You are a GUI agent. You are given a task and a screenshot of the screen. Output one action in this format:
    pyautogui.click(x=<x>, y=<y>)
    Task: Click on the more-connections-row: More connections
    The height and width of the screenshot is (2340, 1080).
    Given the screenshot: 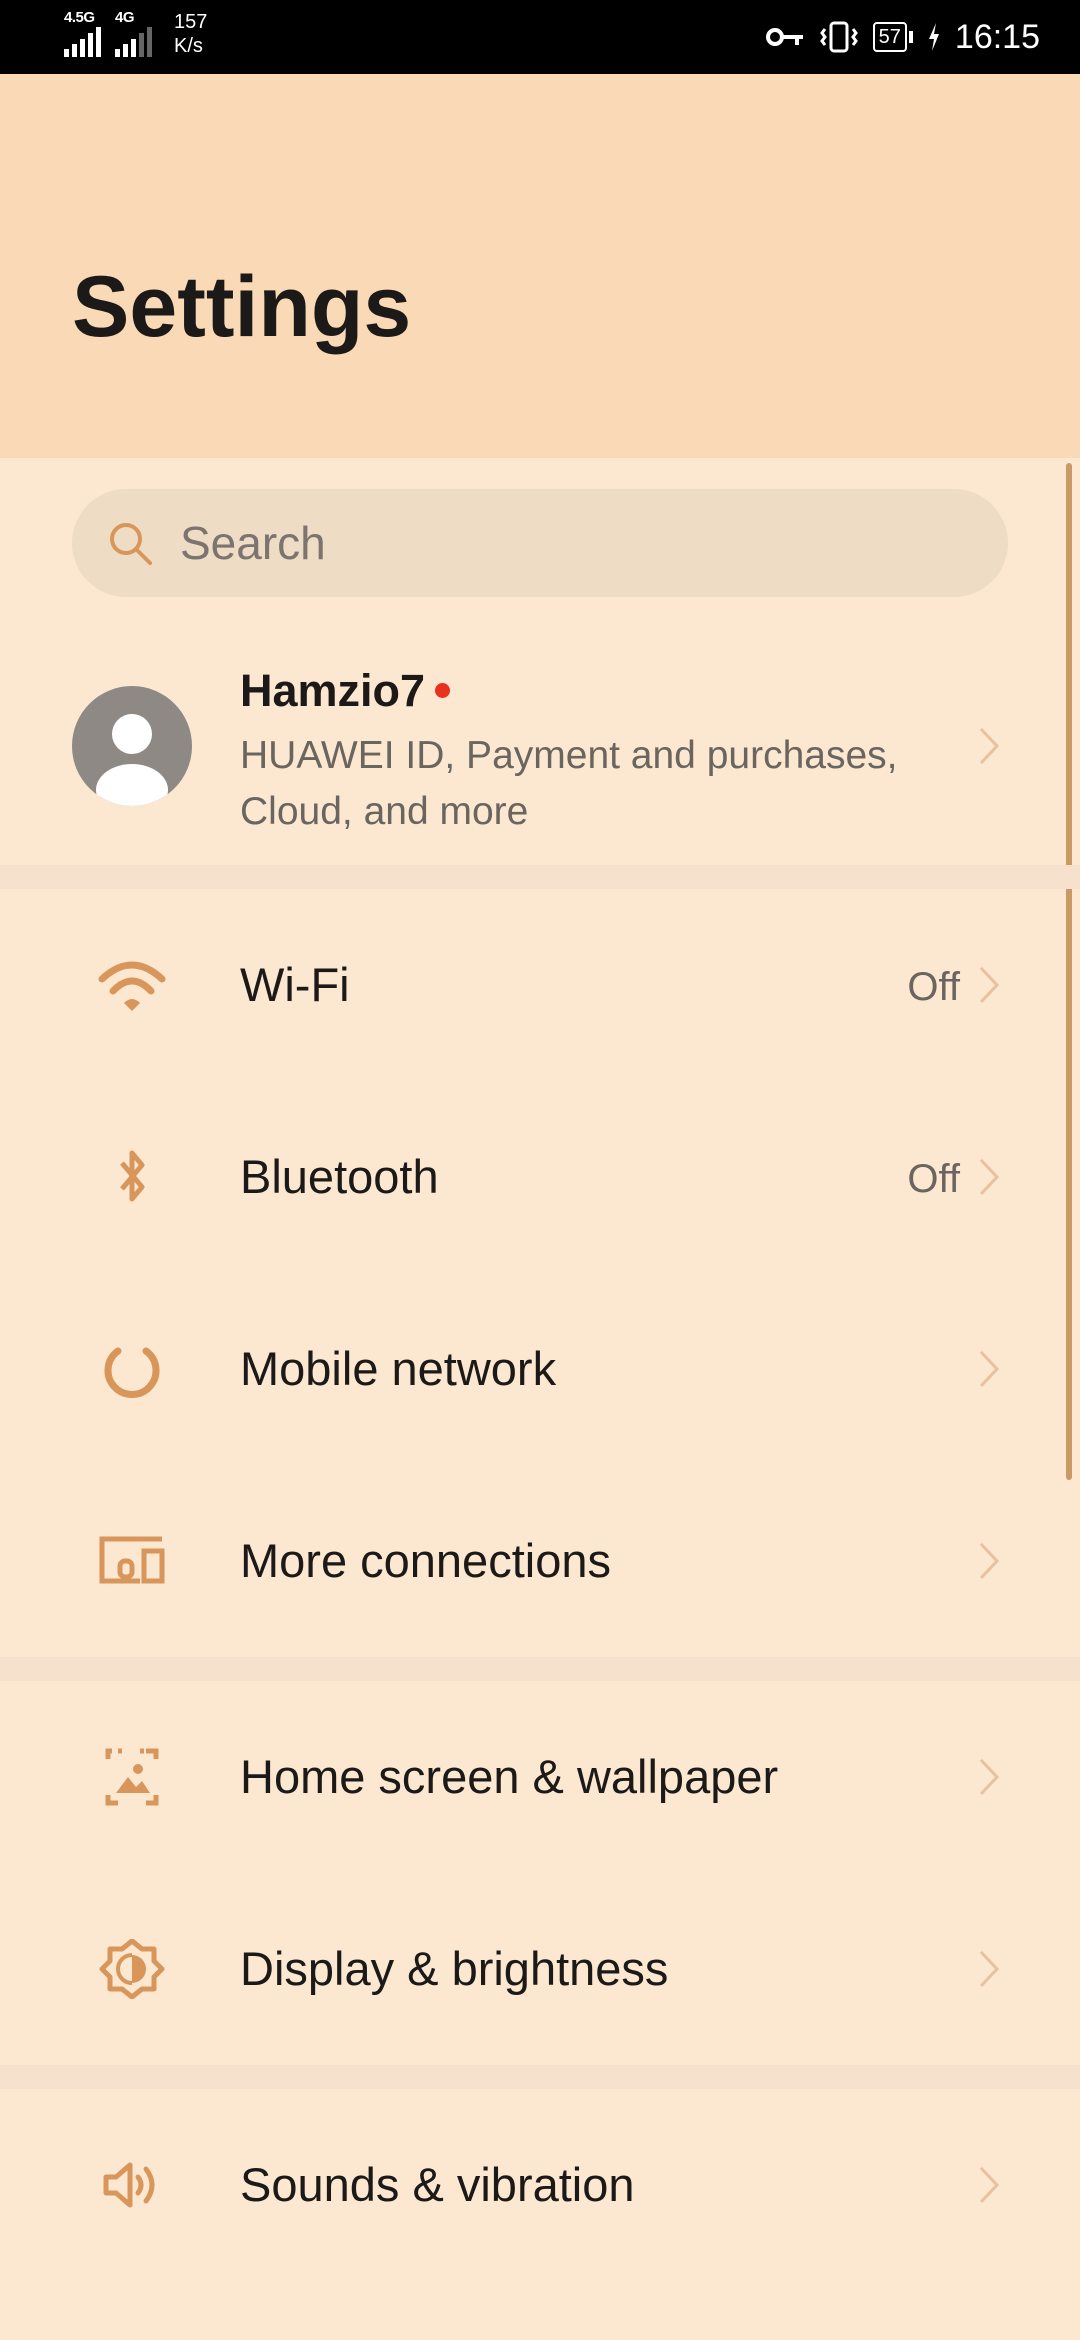 What is the action you would take?
    pyautogui.click(x=540, y=1561)
    